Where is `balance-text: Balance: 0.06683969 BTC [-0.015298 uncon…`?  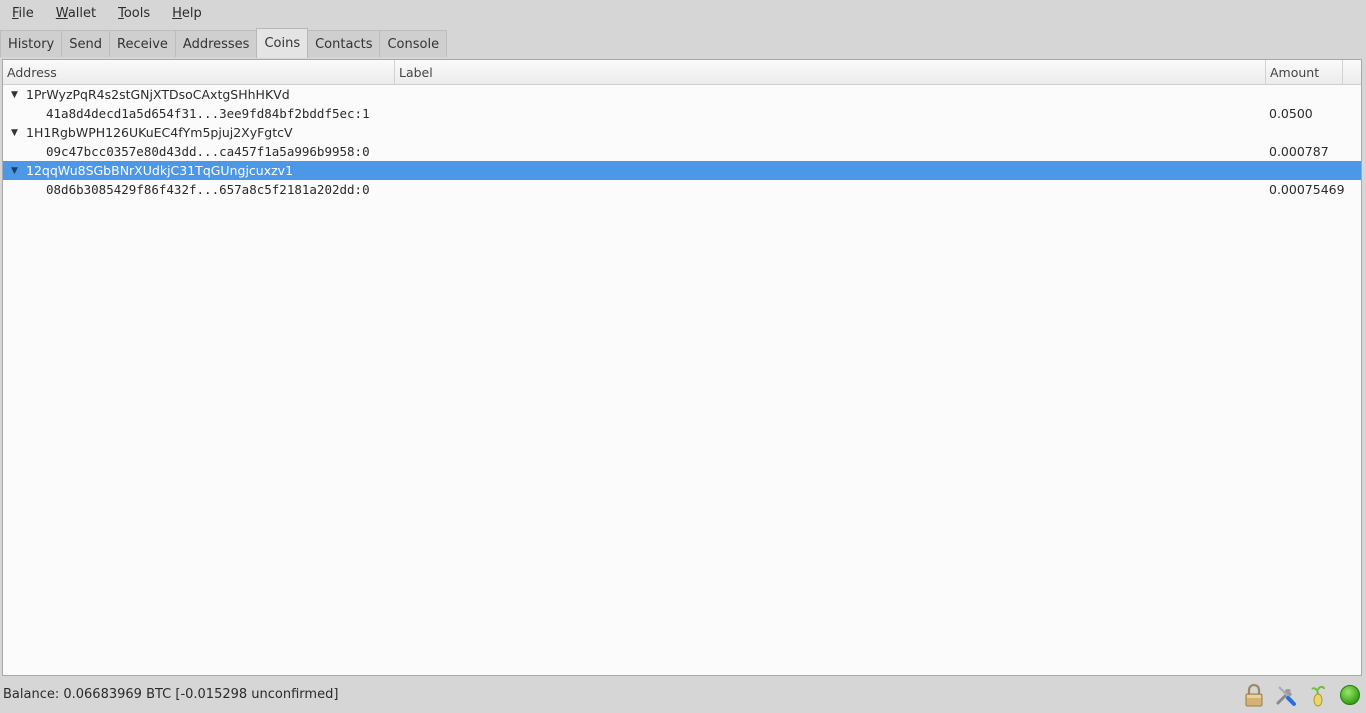
balance-text: Balance: 0.06683969 BTC [-0.015298 uncon… is located at coordinates (171, 694).